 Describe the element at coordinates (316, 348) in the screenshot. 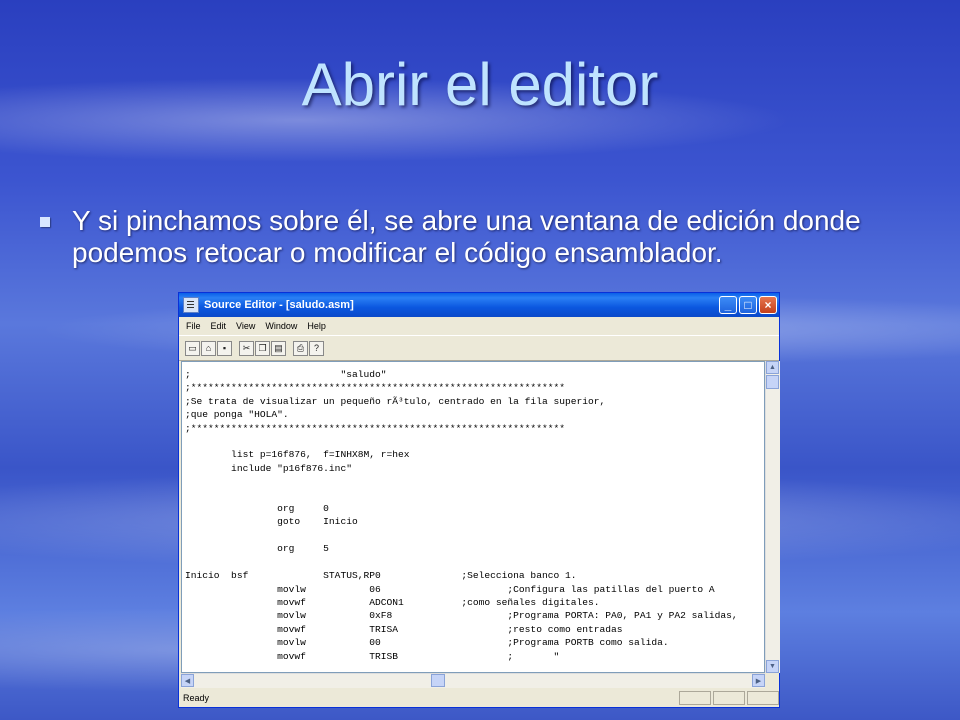

I see `help-icon: ?` at that location.